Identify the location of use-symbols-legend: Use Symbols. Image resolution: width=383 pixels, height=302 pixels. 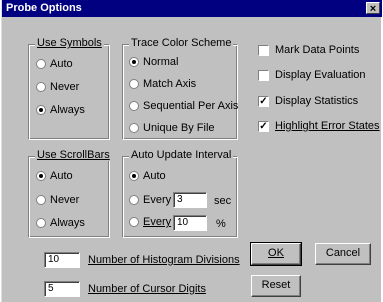
(69, 43).